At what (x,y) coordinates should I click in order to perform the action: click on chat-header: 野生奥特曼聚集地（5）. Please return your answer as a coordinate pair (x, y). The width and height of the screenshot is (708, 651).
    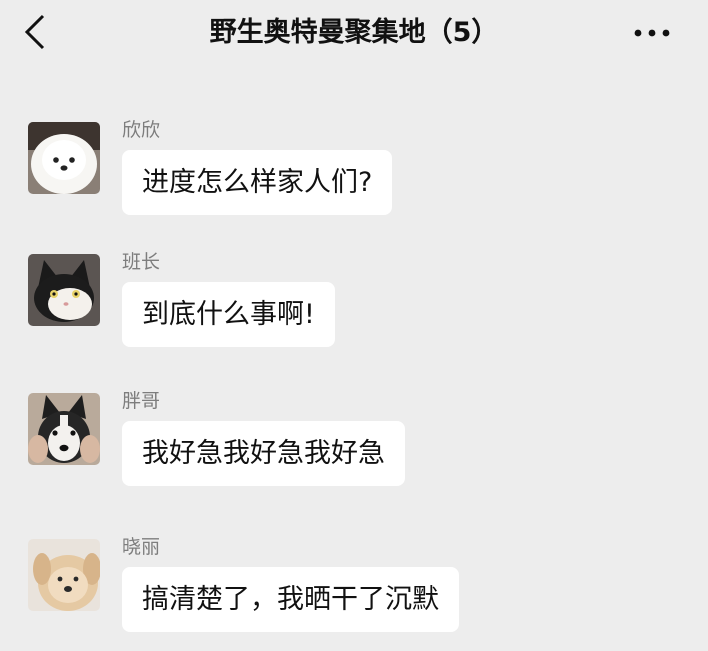
    Looking at the image, I should click on (354, 34).